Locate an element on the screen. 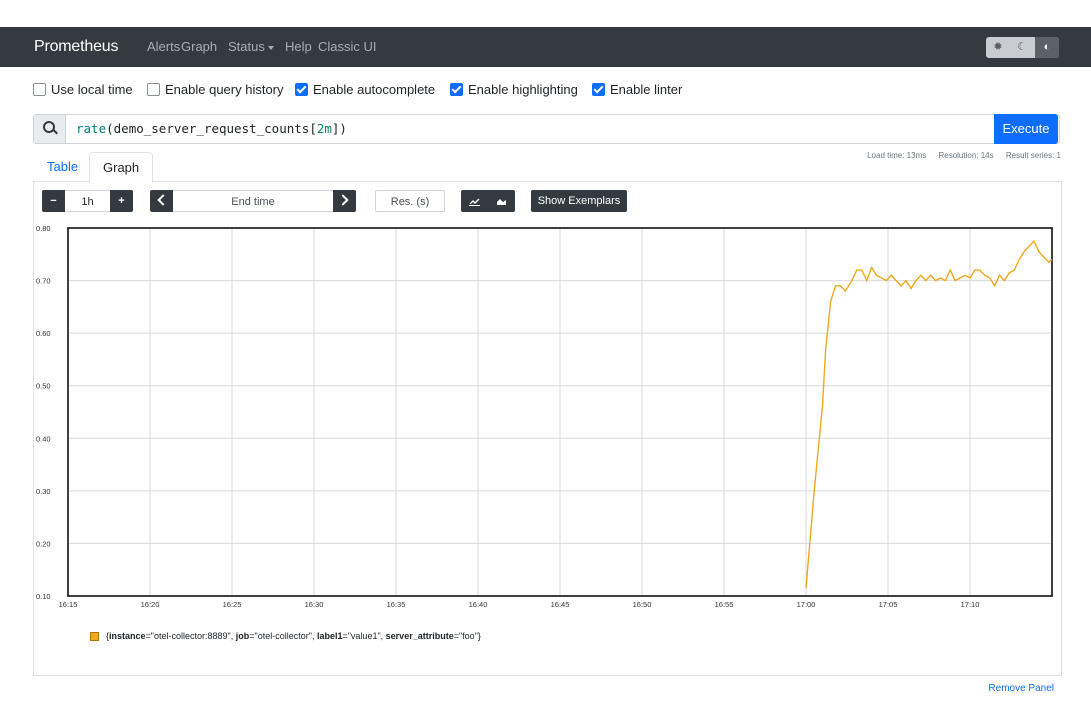 This screenshot has width=1091, height=723. legend-key-server-attribute: server_attribute is located at coordinates (419, 636).